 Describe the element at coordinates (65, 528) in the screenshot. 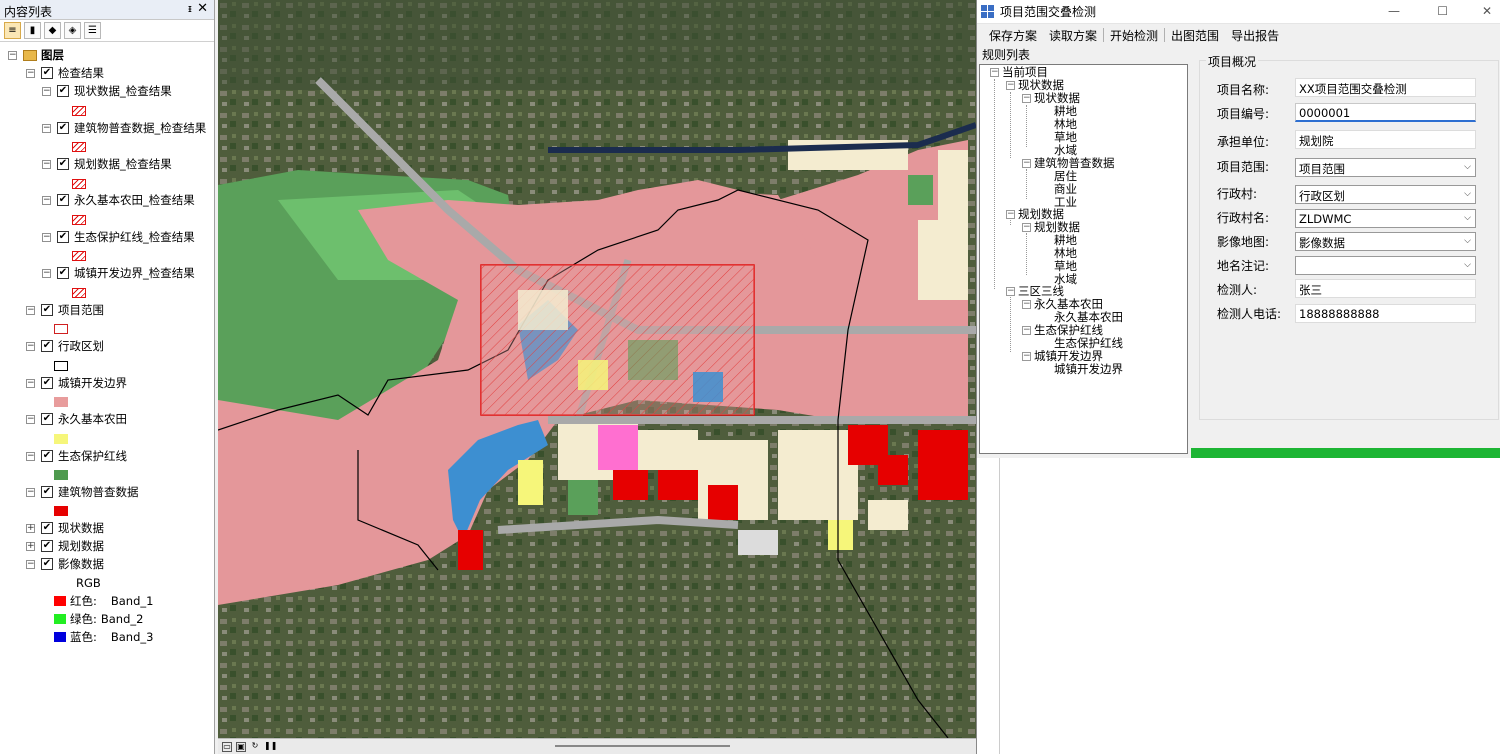

I see `layer-item: + ✔ 现状数据` at that location.